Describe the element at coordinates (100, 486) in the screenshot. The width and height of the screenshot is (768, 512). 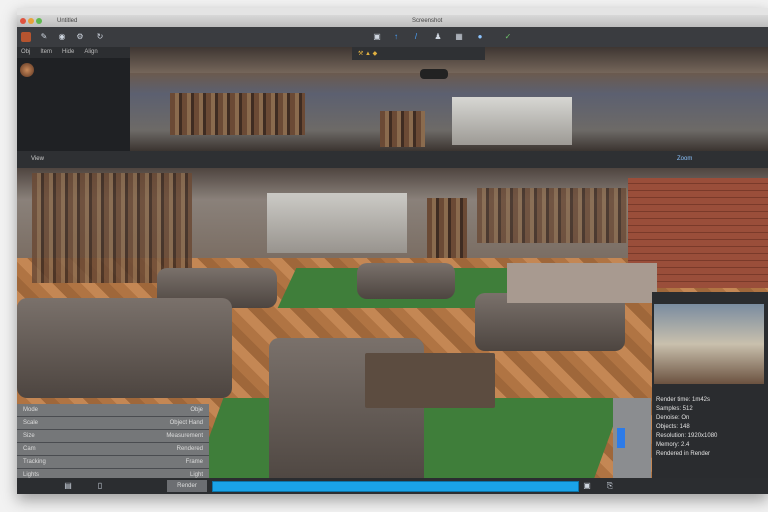
I see `file-icon: ▯` at that location.